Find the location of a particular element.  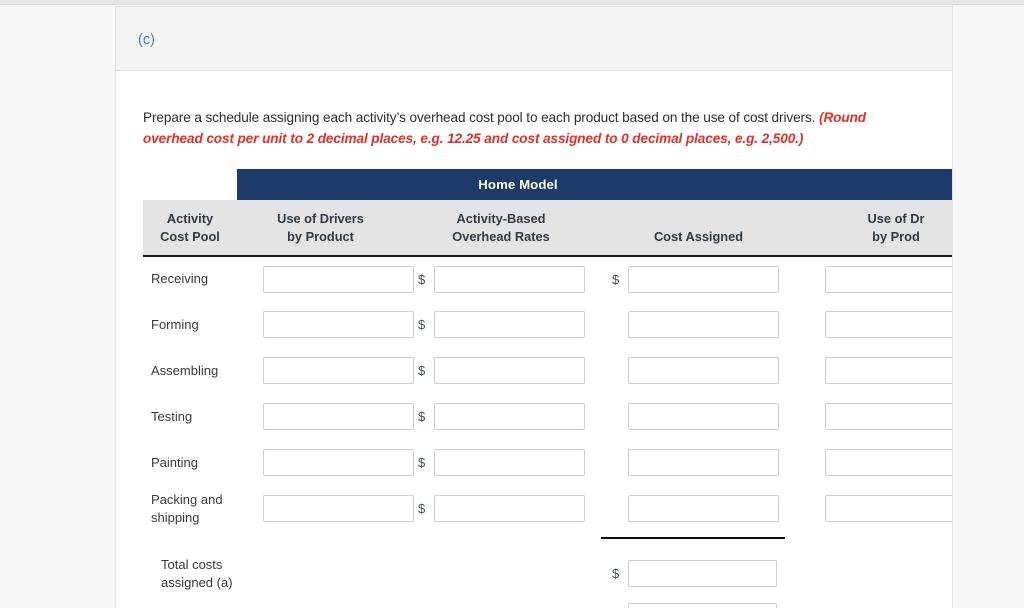

cost-assigned-subtotal-rule-cell is located at coordinates (698, 538).